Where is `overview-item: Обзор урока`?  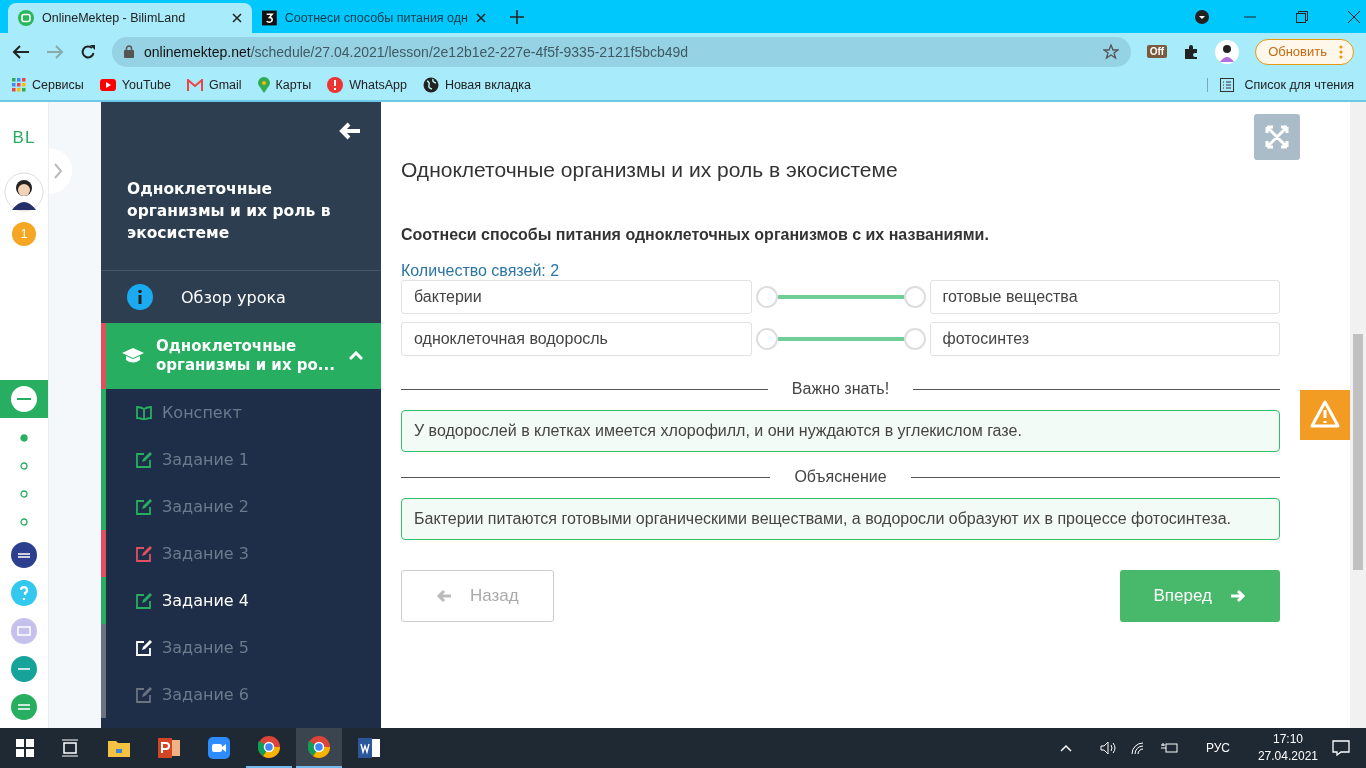
overview-item: Обзор урока is located at coordinates (241, 297).